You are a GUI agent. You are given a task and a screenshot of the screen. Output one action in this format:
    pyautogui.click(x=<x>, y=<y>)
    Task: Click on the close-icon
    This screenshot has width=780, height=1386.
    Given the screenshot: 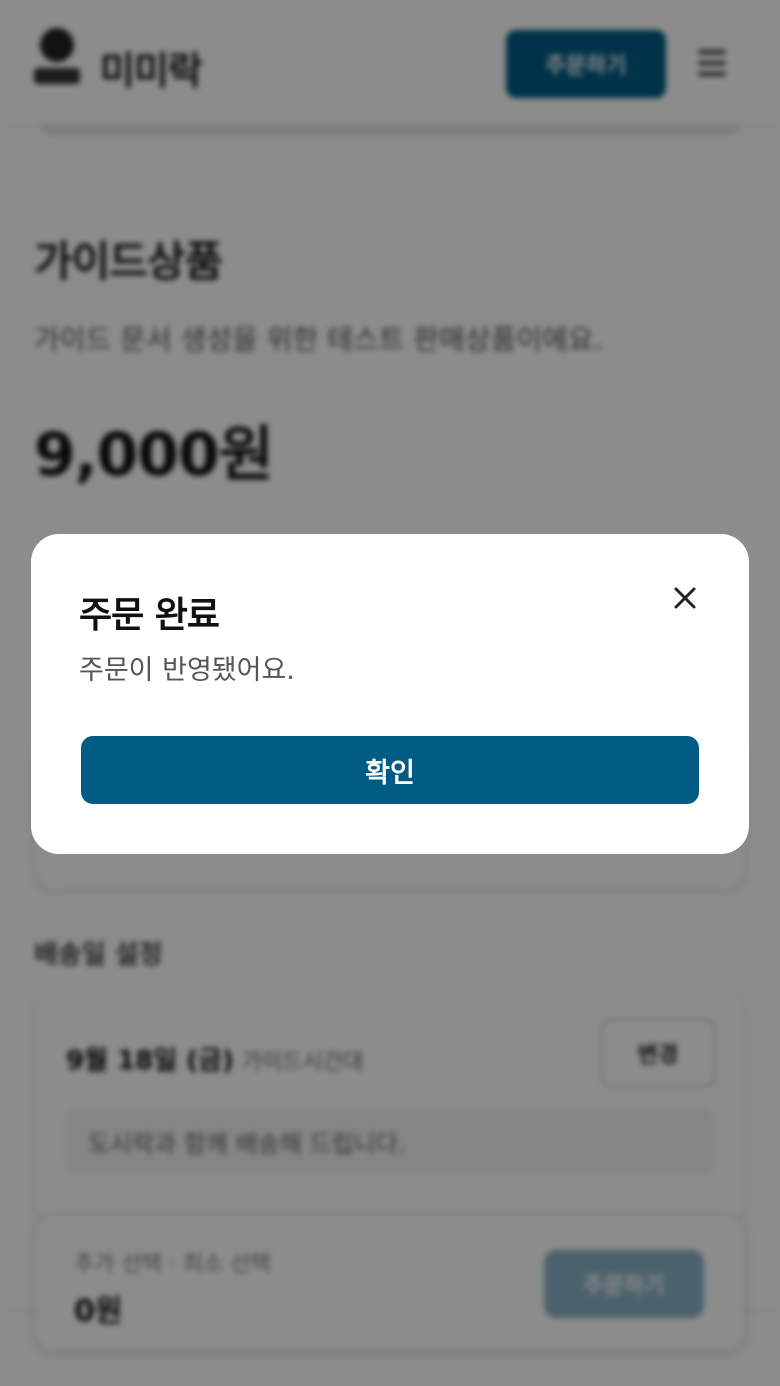 What is the action you would take?
    pyautogui.click(x=685, y=598)
    